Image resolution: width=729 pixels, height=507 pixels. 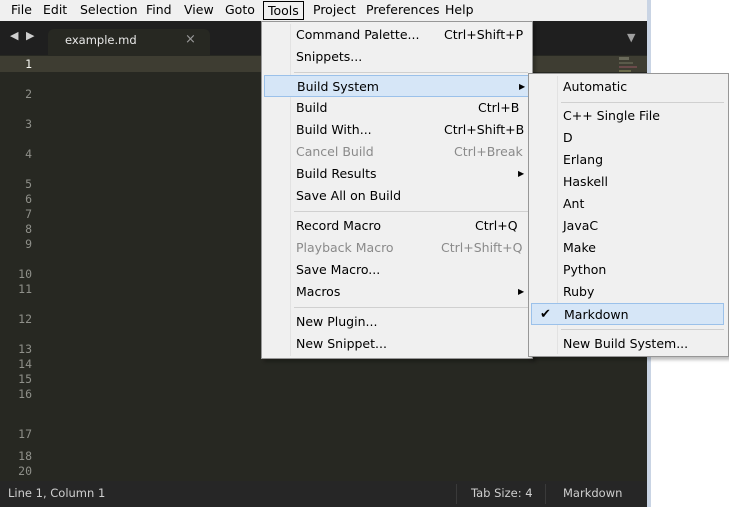 I want to click on menu-item-shortcut: Ctrl+Break, so click(x=488, y=151).